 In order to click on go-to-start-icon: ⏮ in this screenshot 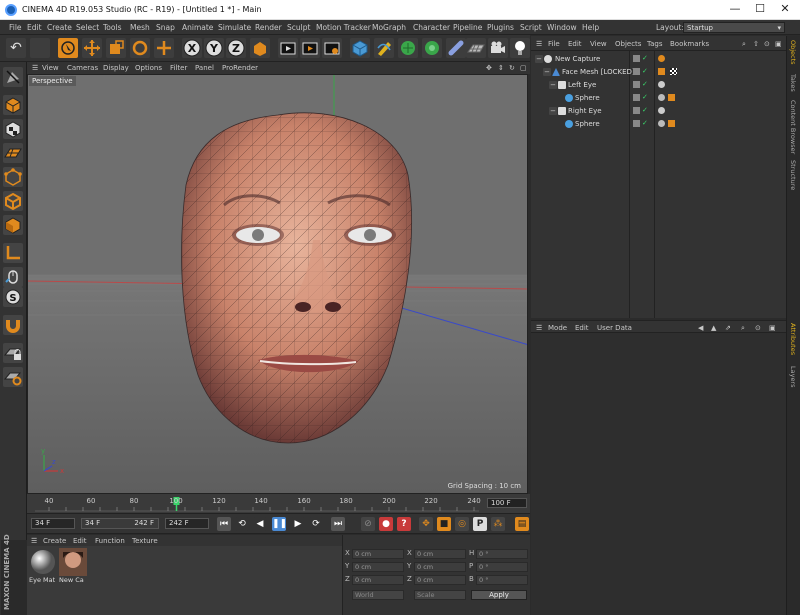, I will do `click(224, 524)`.